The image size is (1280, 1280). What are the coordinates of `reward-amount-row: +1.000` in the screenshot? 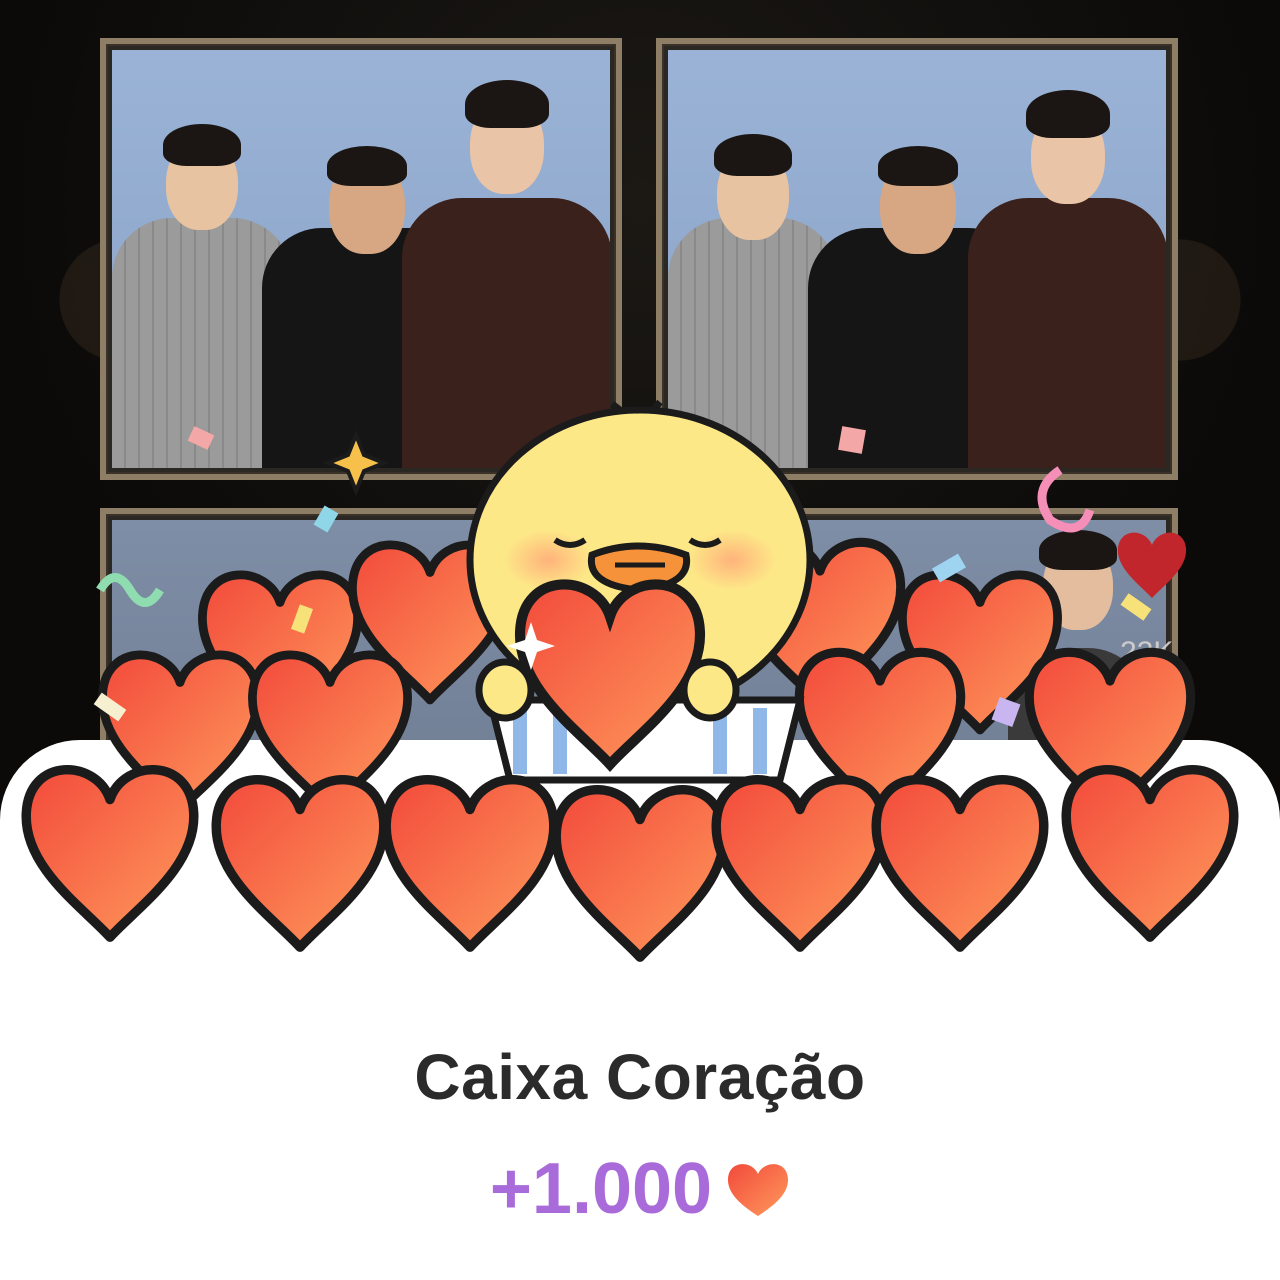 It's located at (640, 1189).